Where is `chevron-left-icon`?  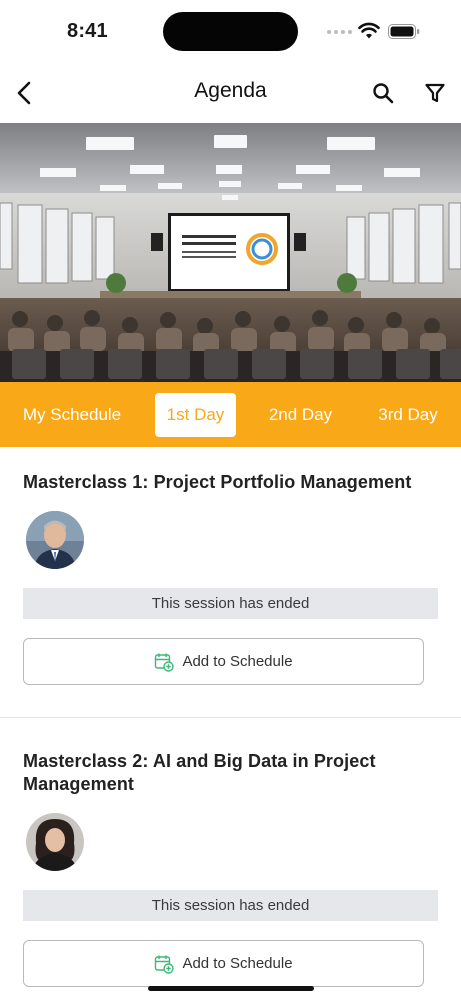 chevron-left-icon is located at coordinates (25, 93).